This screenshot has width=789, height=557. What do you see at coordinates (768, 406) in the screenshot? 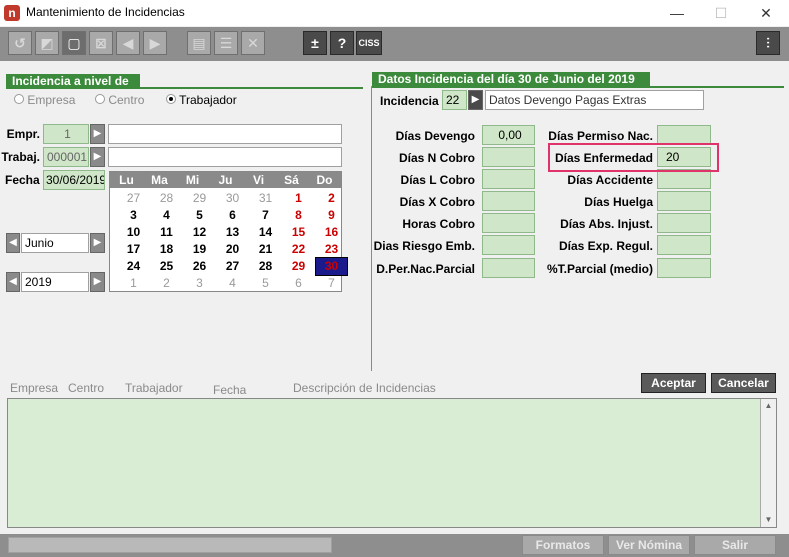
I see `scroll-up-icon: ▲` at bounding box center [768, 406].